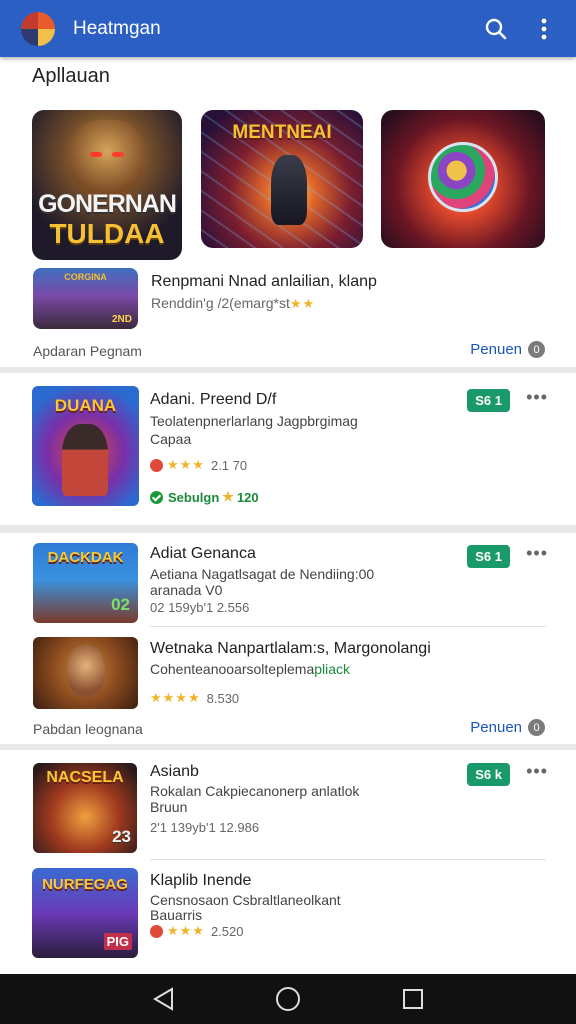  I want to click on featured-subtitle-text: Renddin'g /2(emarg*st, so click(220, 303).